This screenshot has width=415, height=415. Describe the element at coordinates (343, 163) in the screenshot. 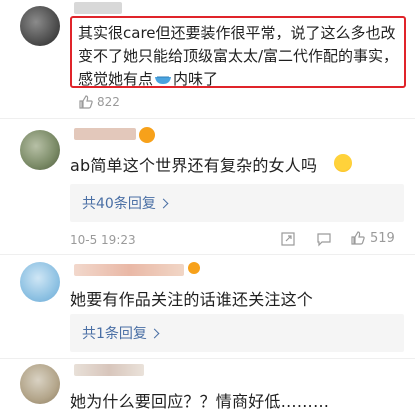

I see `grinning-emoji-icon` at that location.